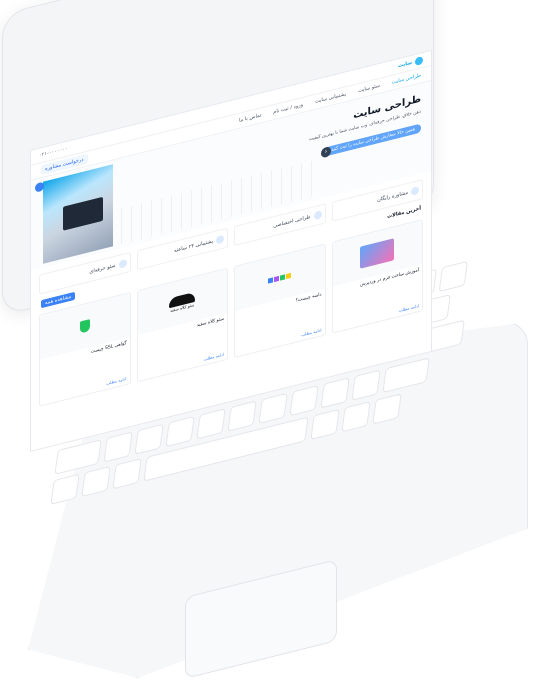  What do you see at coordinates (369, 88) in the screenshot?
I see `nav-item-seo: سئو سایت` at bounding box center [369, 88].